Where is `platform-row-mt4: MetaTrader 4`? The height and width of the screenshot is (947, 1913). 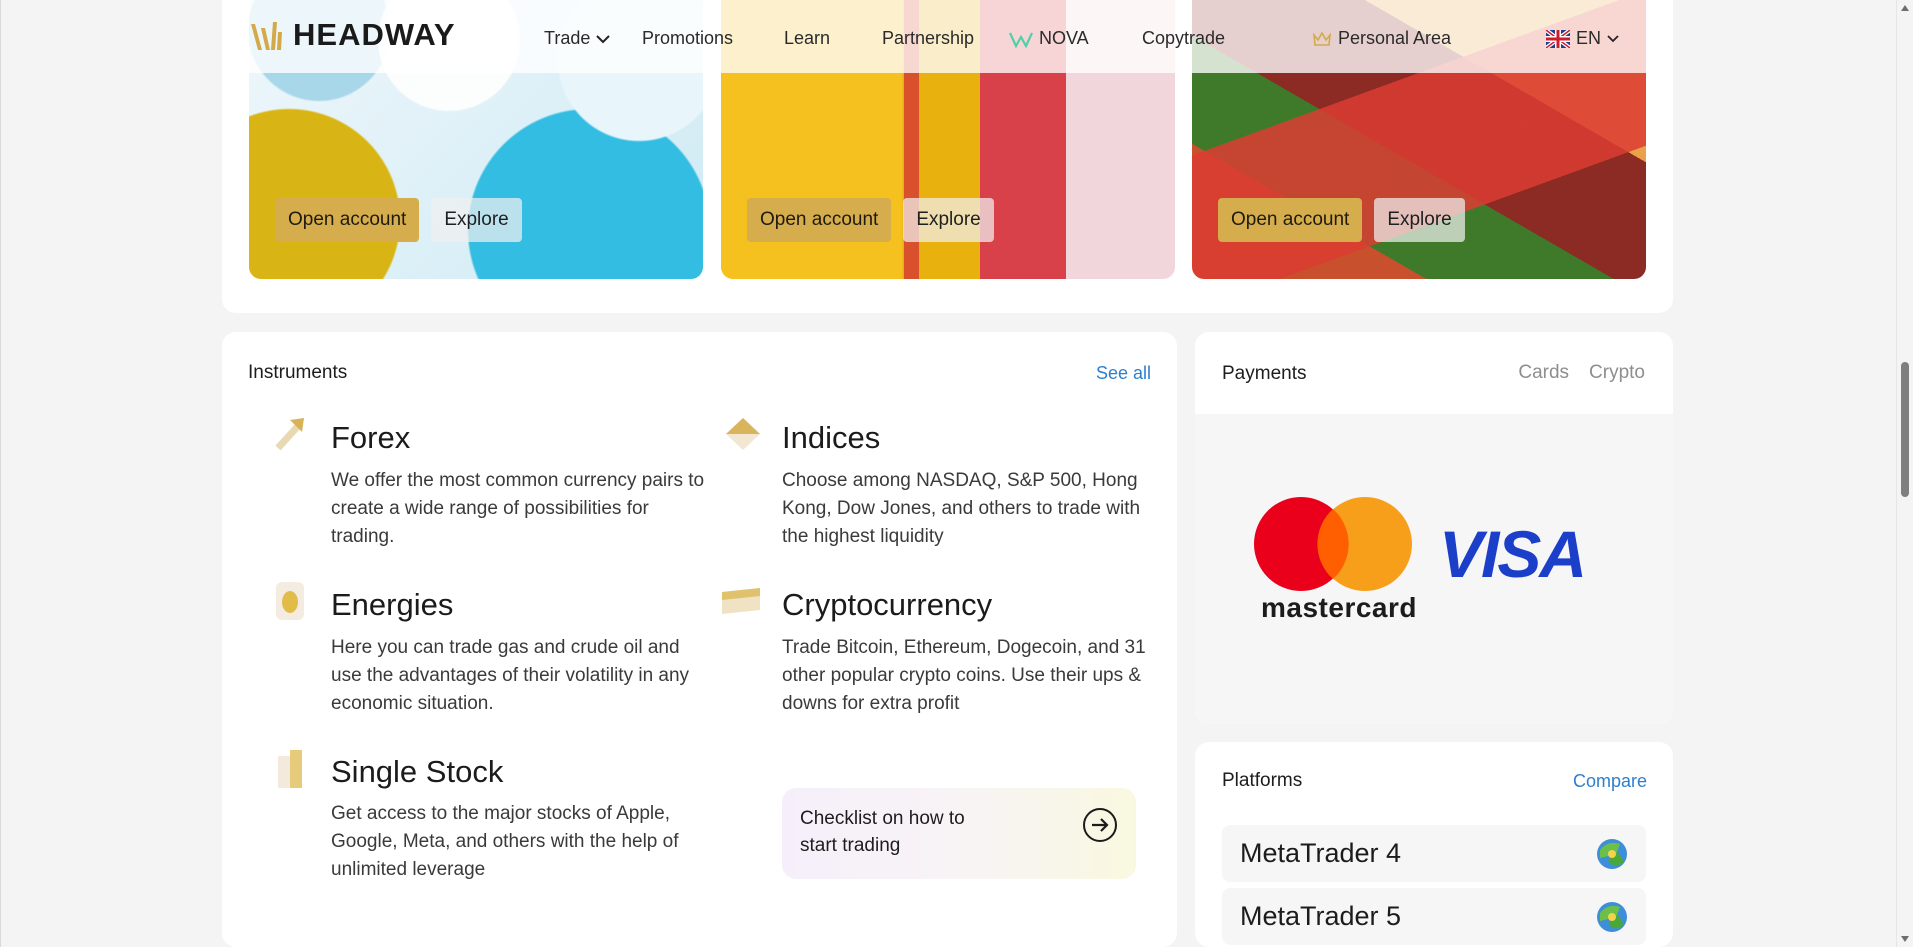
platform-row-mt4: MetaTrader 4 is located at coordinates (1434, 853).